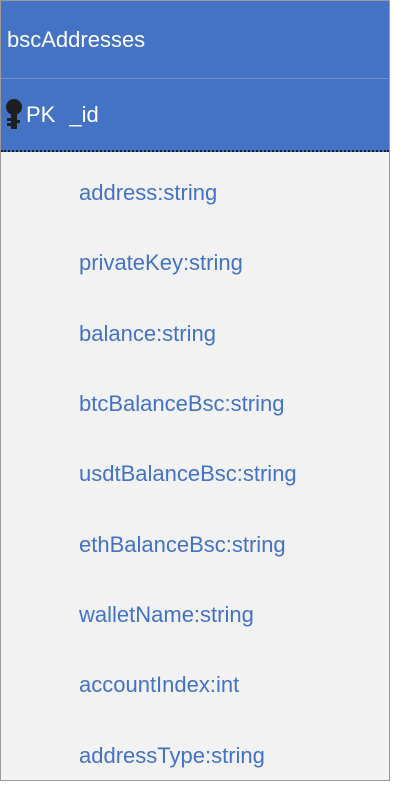 This screenshot has width=401, height=791. I want to click on field-row: usdtBalanceBsc:string, so click(195, 474).